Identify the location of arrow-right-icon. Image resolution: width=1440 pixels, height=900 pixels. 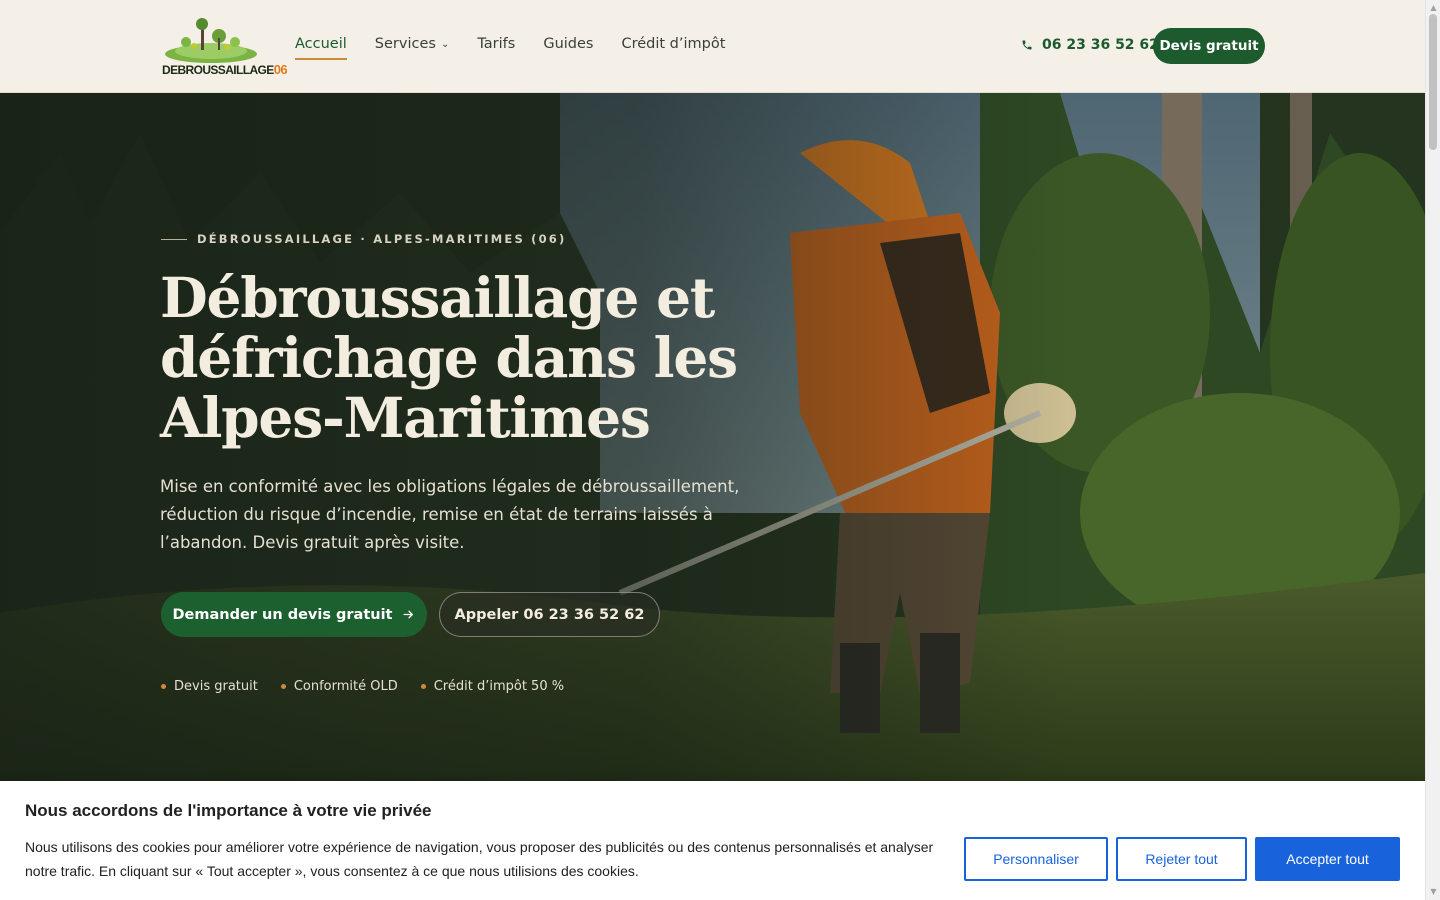
(409, 614).